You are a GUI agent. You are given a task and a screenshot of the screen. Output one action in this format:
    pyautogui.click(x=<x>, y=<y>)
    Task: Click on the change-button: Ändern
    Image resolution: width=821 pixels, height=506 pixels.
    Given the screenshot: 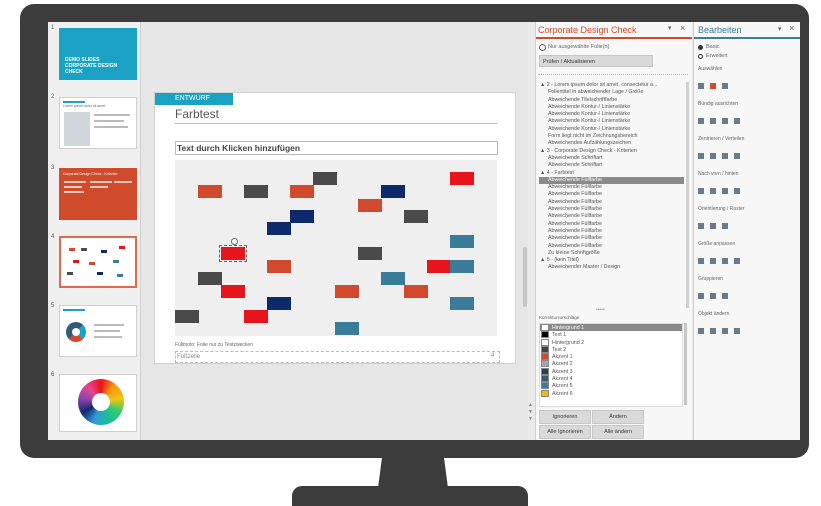 What is the action you would take?
    pyautogui.click(x=618, y=417)
    